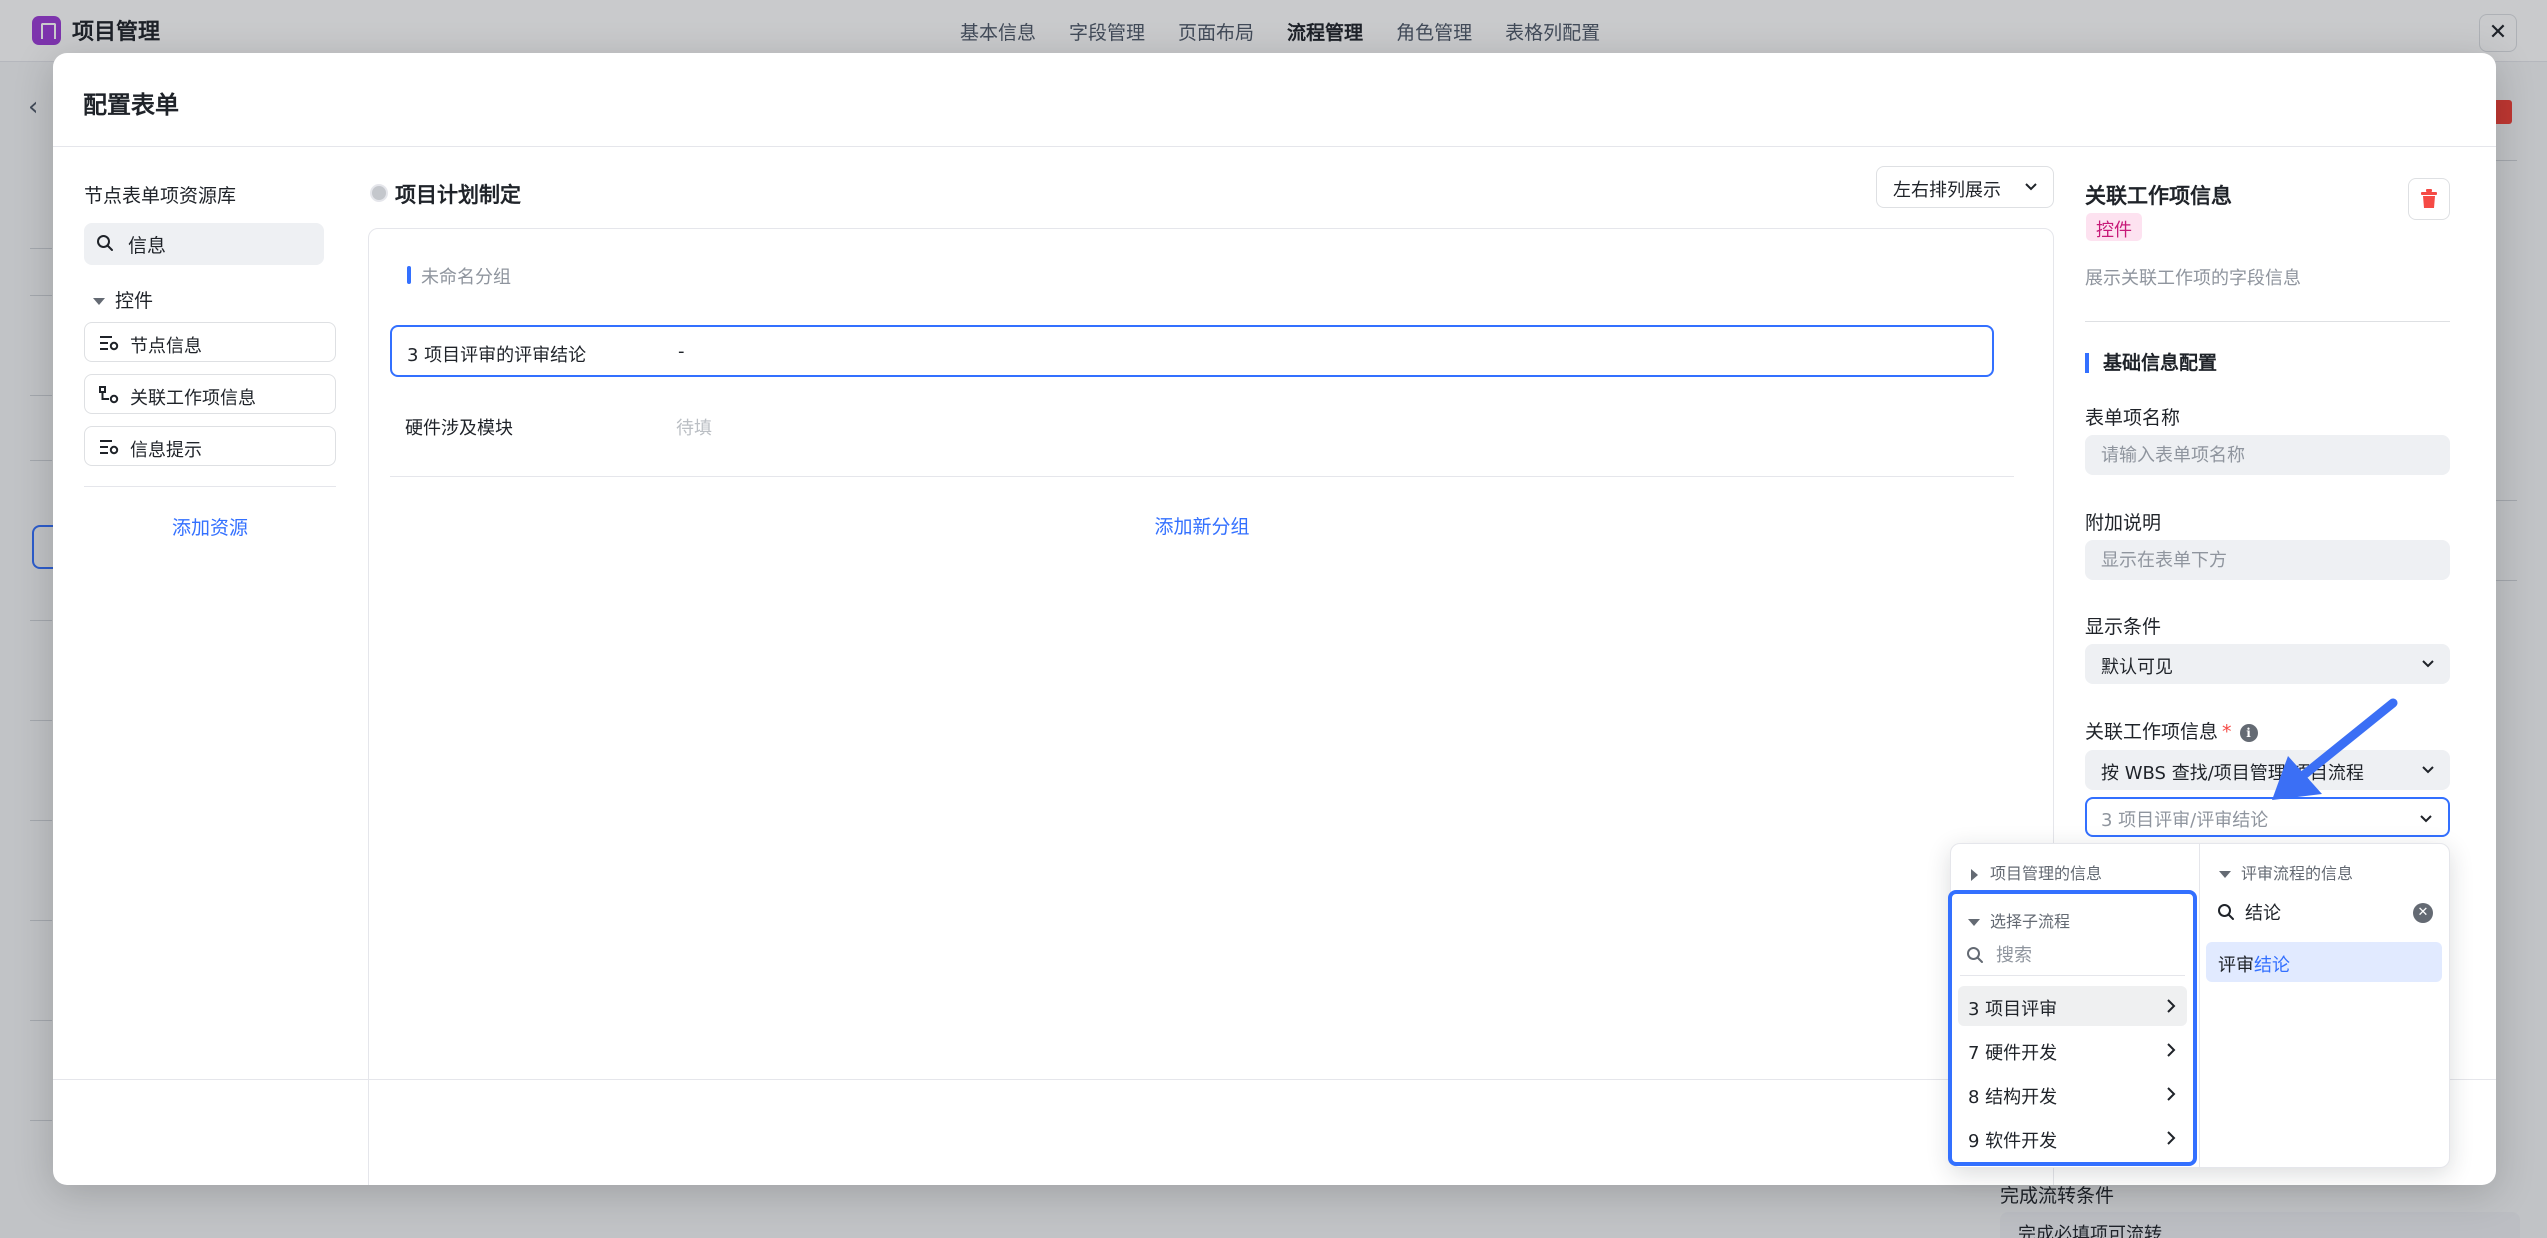 This screenshot has width=2547, height=1238. What do you see at coordinates (1192, 426) in the screenshot?
I see `form-field-hardware-modules: 硬件涉及模块 待填` at bounding box center [1192, 426].